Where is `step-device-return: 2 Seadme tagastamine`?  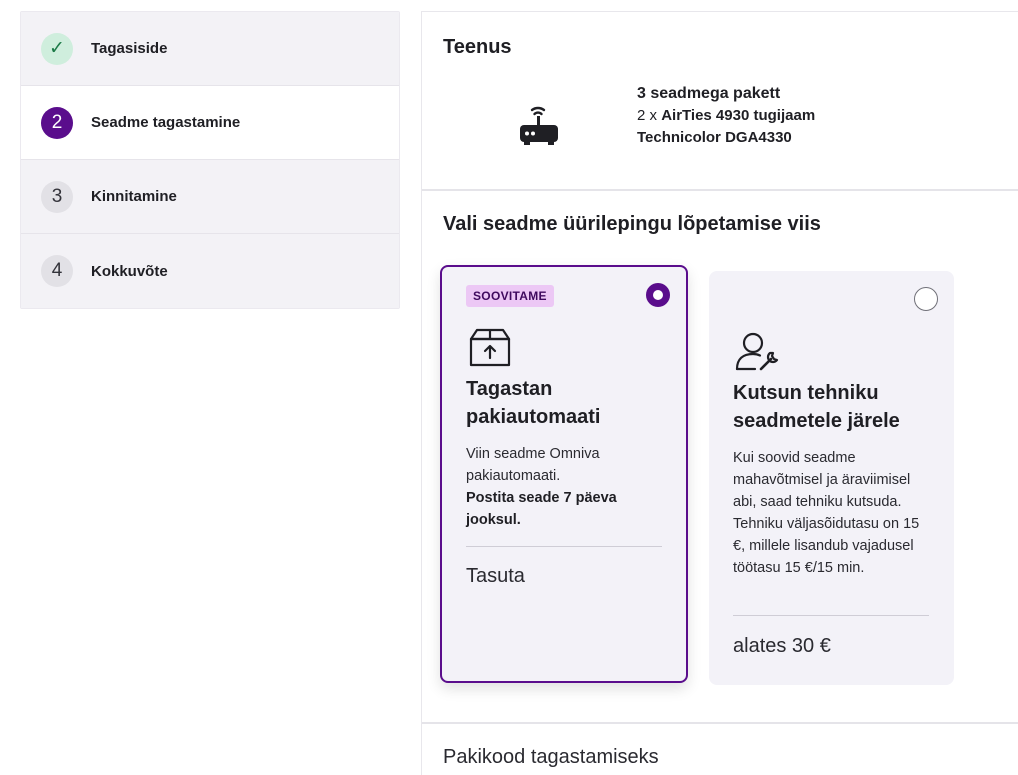 step-device-return: 2 Seadme tagastamine is located at coordinates (210, 123).